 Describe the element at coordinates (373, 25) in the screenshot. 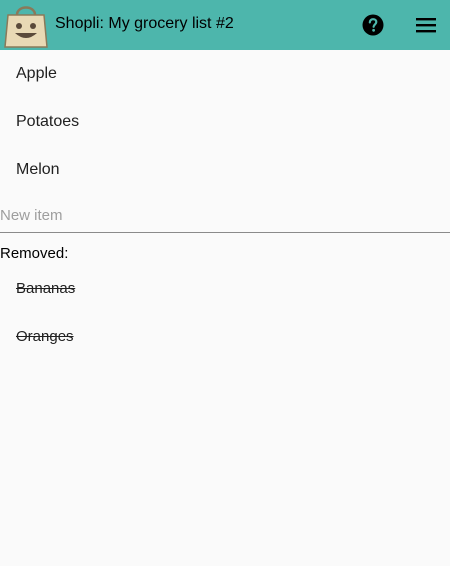

I see `help-circle-icon` at that location.